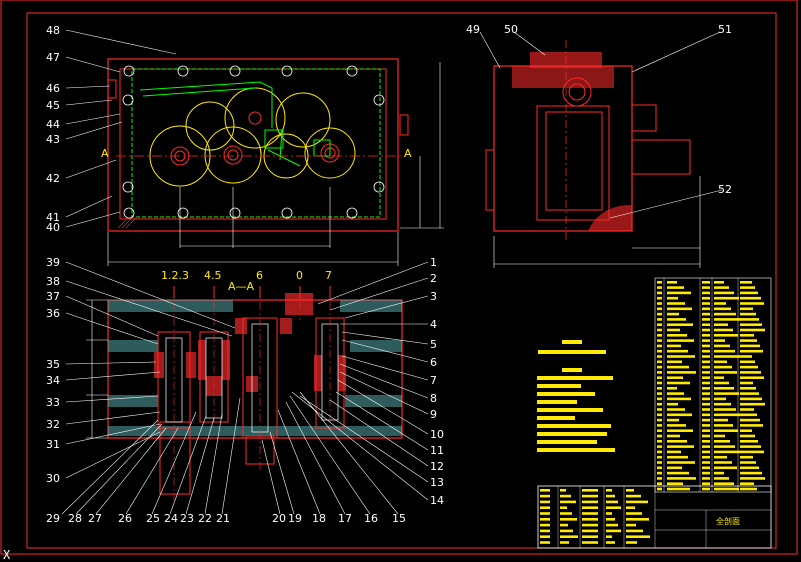 The height and width of the screenshot is (562, 801). What do you see at coordinates (399, 518) in the screenshot?
I see `label-15: 15` at bounding box center [399, 518].